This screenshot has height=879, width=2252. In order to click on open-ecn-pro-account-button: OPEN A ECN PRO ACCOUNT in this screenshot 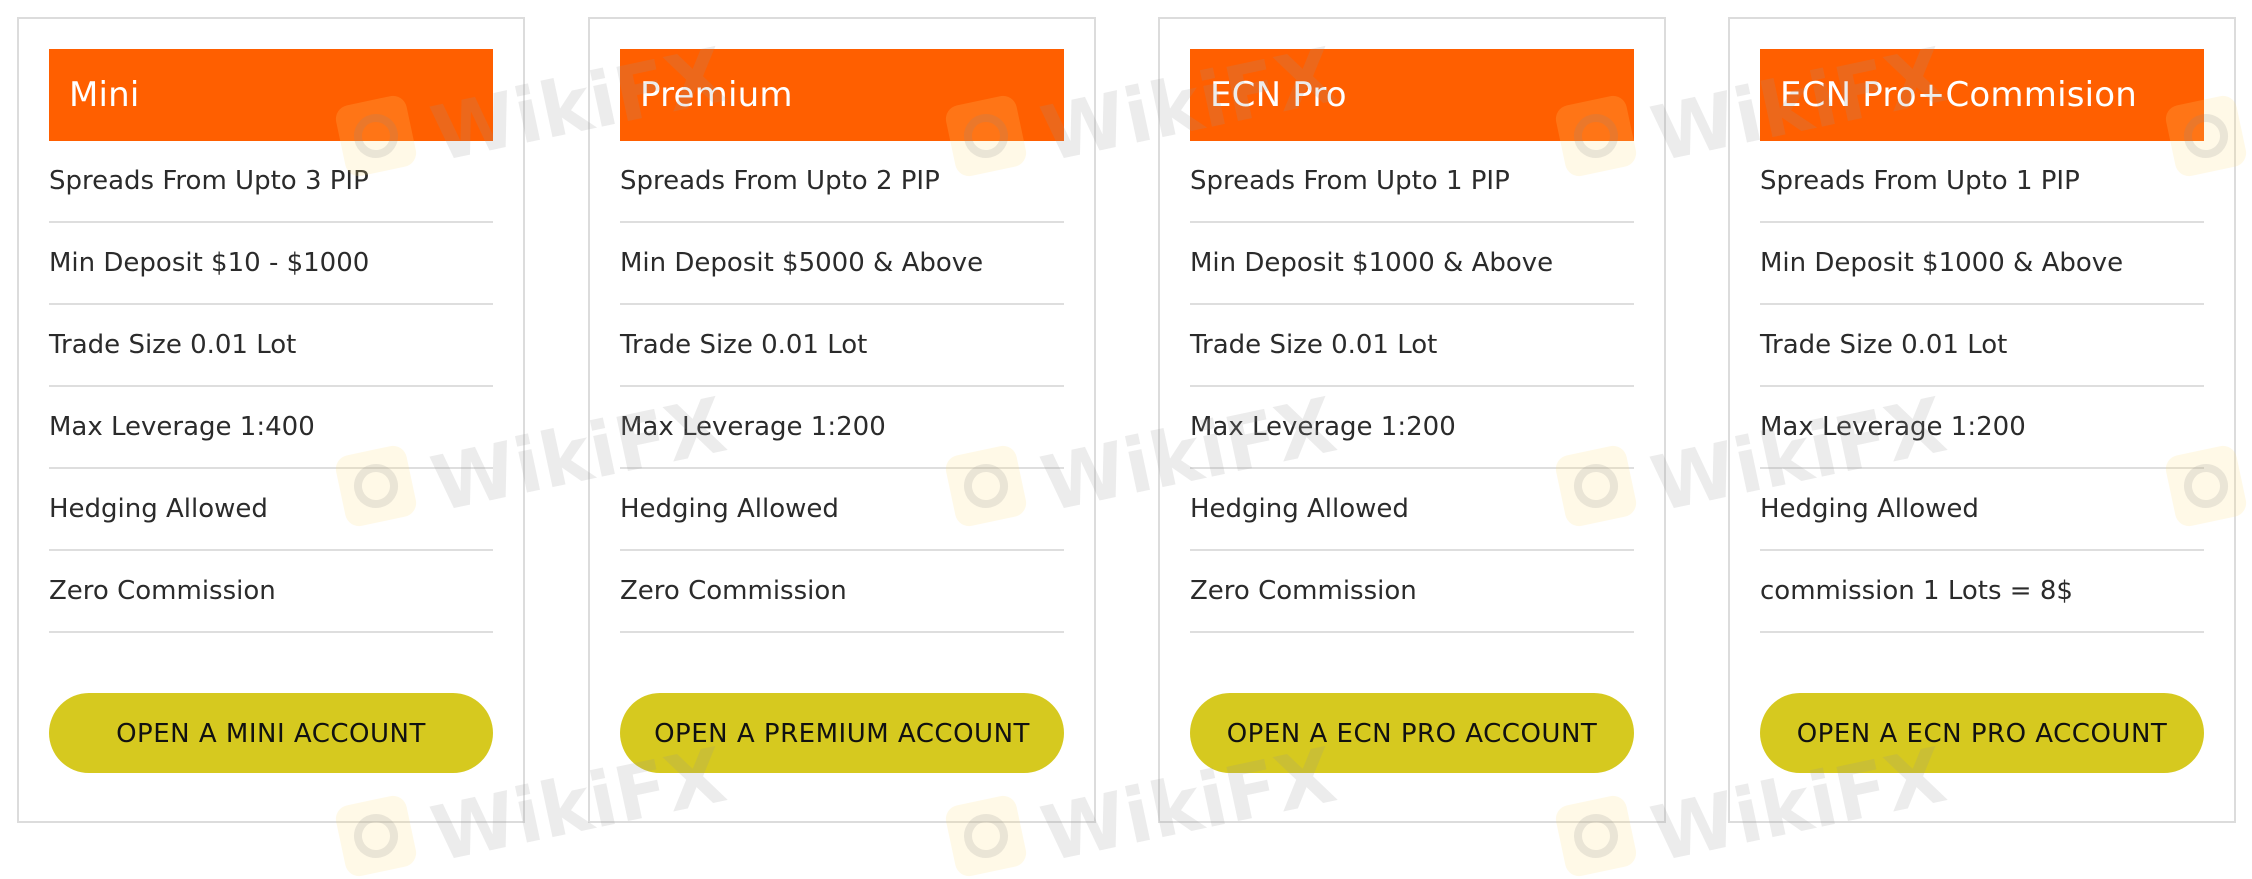, I will do `click(1412, 733)`.